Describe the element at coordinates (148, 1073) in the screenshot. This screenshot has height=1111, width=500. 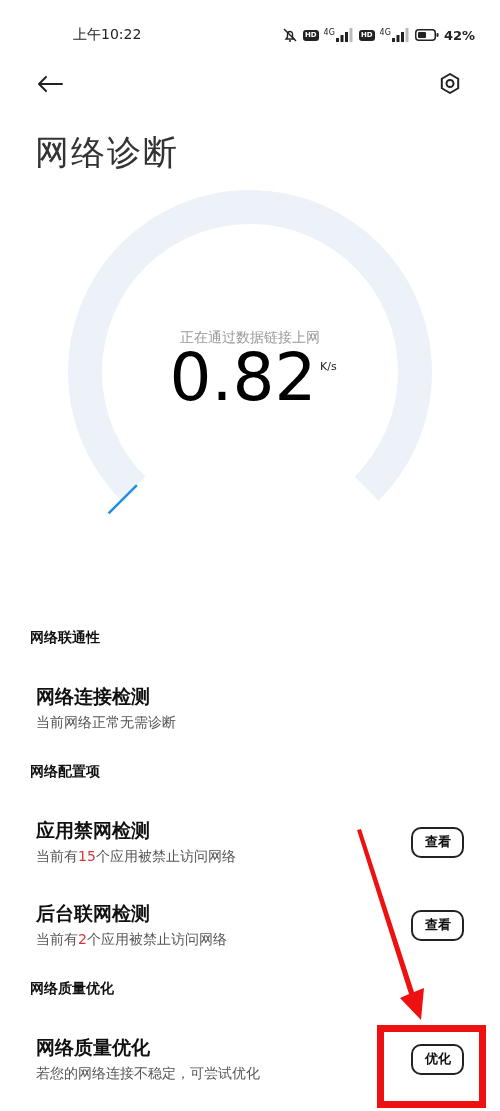
I see `item-description: 若您的网络连接不稳定，可尝试优化` at that location.